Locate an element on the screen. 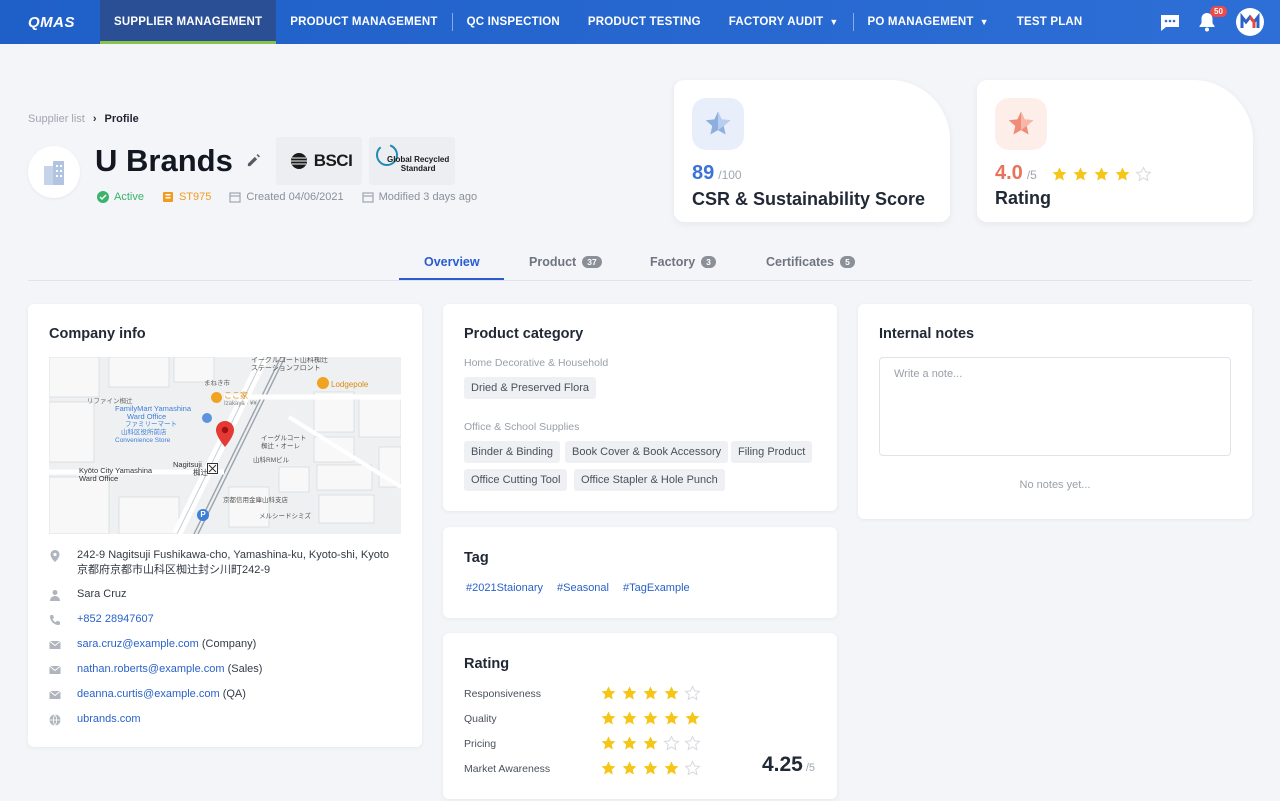 The height and width of the screenshot is (801, 1280). email-row: sara.cruz@example.com (Company) is located at coordinates (152, 644).